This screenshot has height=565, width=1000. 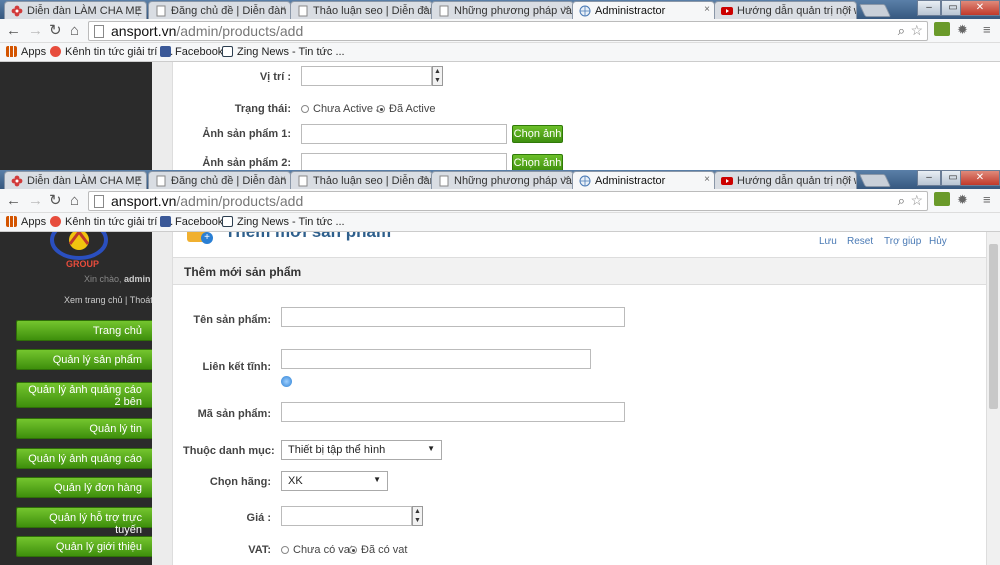 I want to click on anh2-input, so click(x=404, y=161).